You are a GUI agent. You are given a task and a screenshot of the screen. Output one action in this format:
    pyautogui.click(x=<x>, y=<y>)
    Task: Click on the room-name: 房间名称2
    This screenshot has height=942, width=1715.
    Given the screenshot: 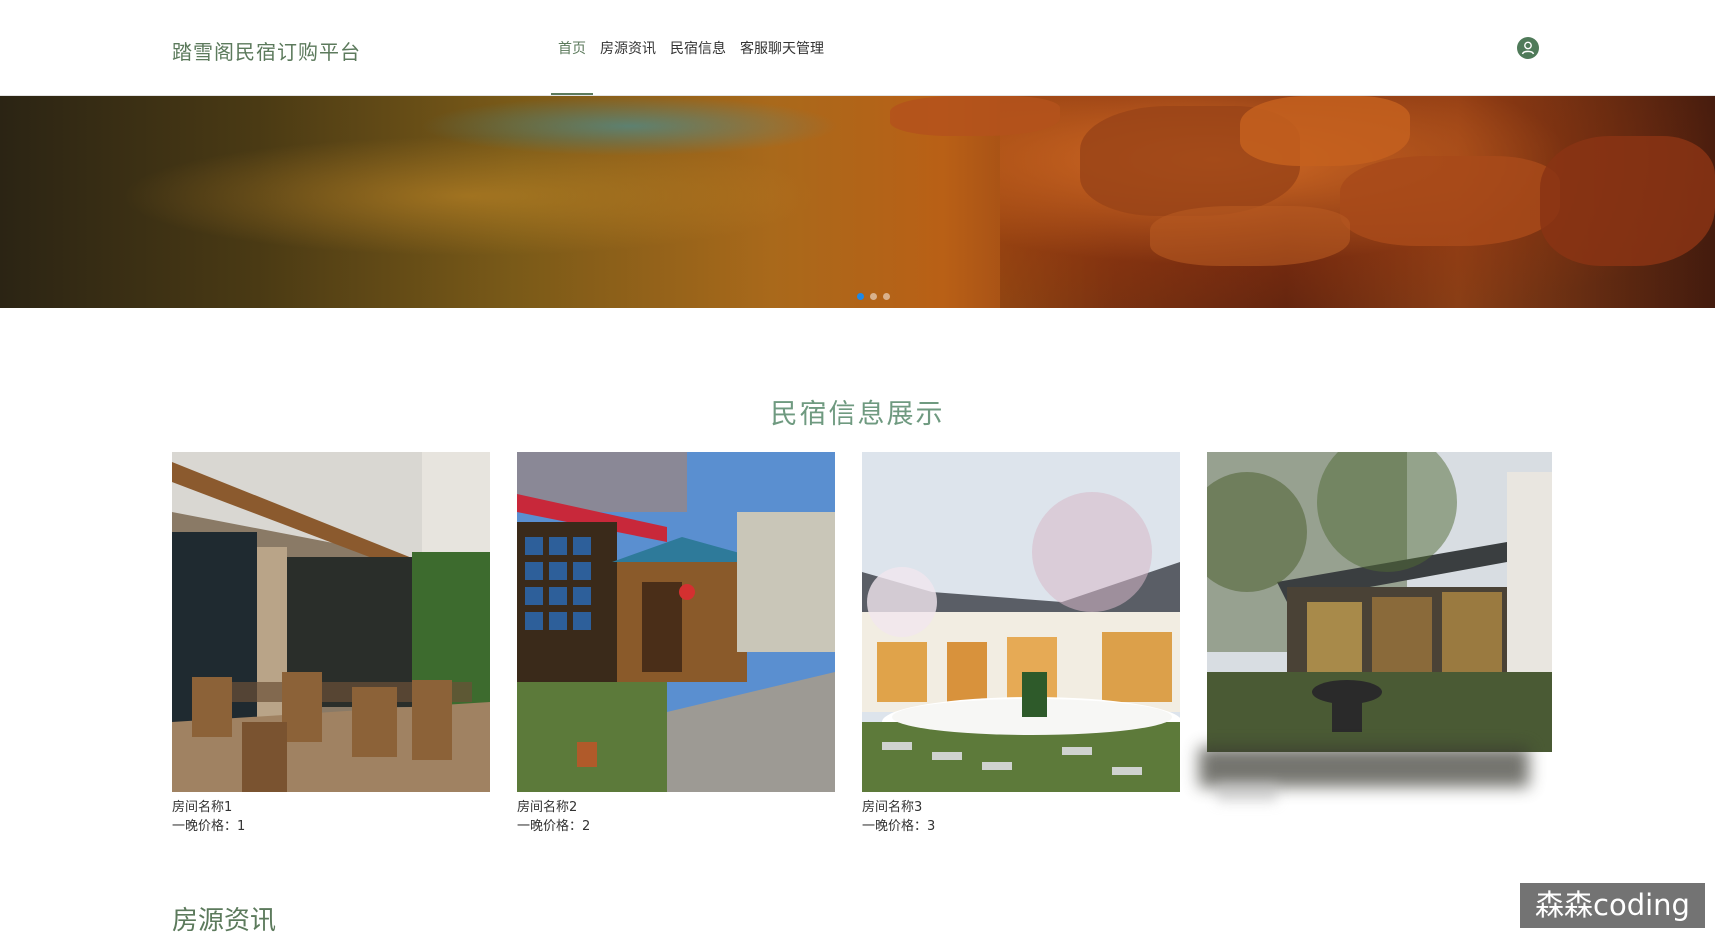 What is the action you would take?
    pyautogui.click(x=547, y=807)
    